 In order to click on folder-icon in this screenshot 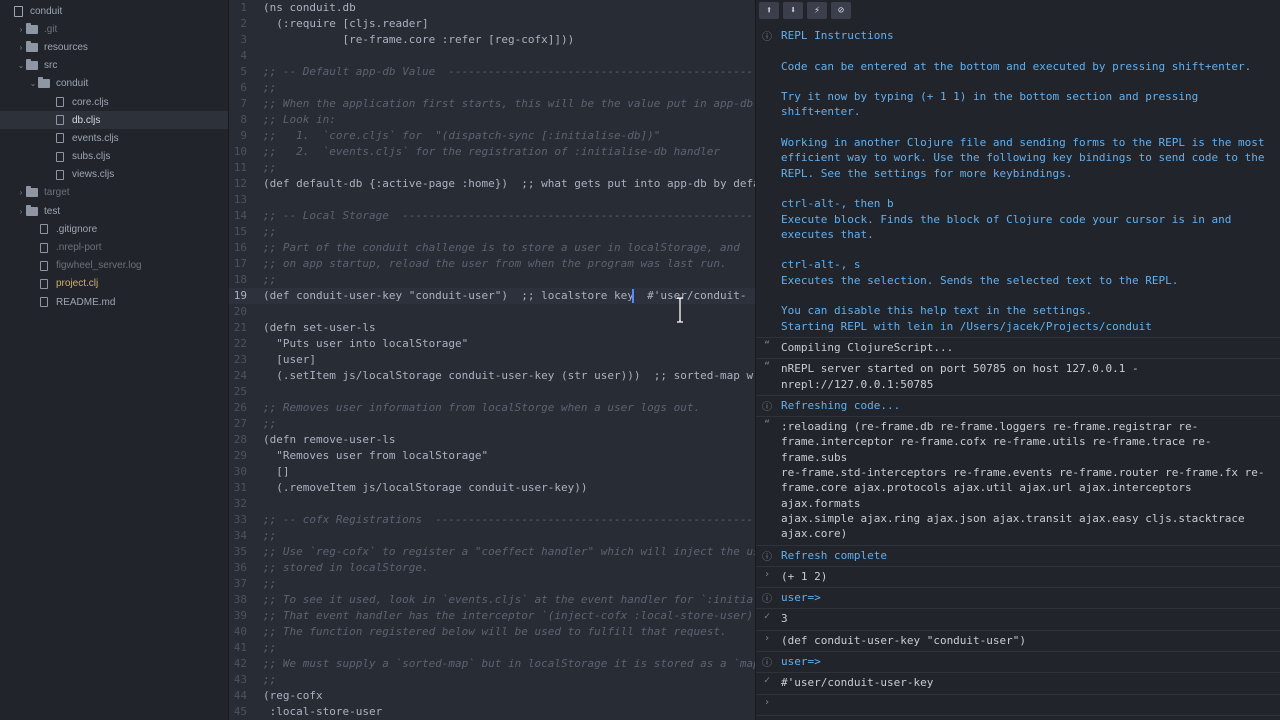, I will do `click(44, 83)`.